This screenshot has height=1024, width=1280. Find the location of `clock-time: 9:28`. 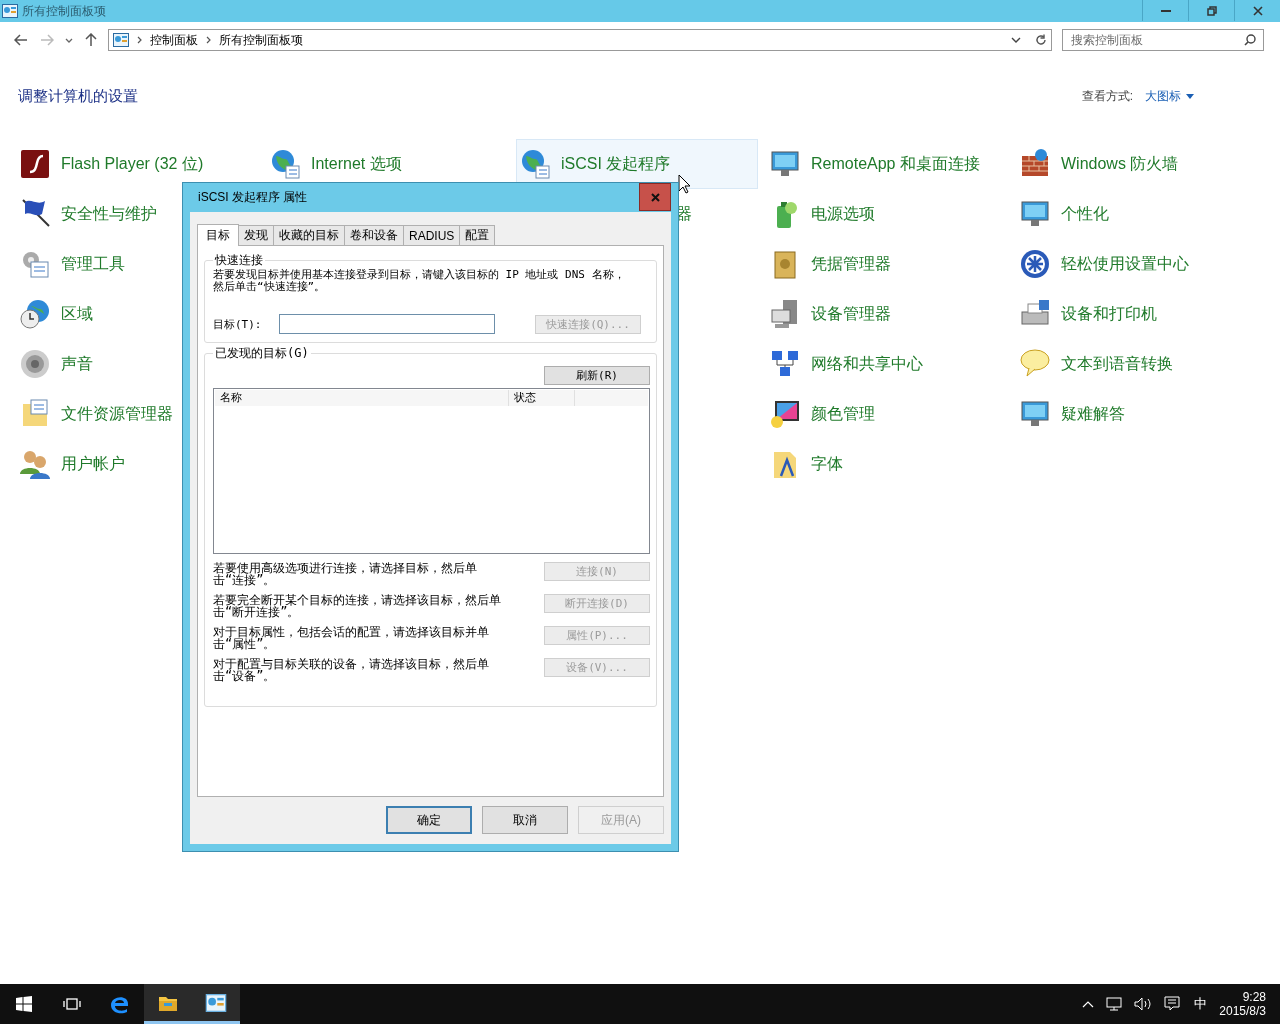

clock-time: 9:28 is located at coordinates (1254, 997).